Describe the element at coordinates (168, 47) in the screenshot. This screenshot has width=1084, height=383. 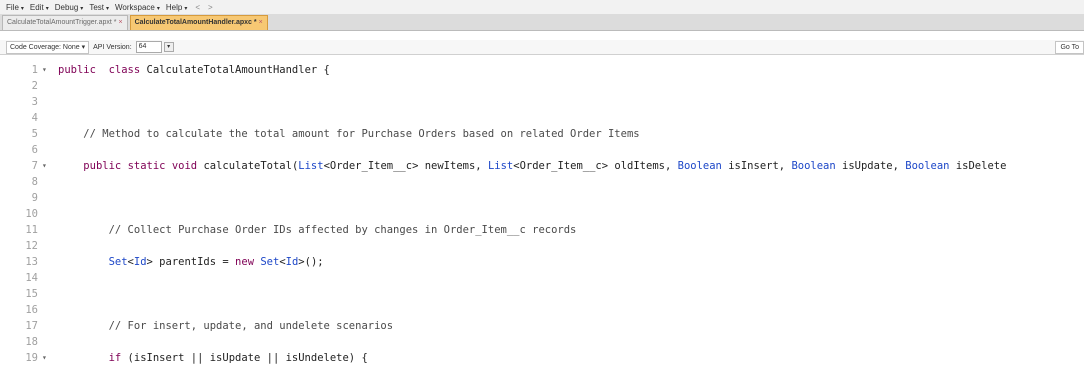
I see `api-version-dropdown-icon: ▾` at that location.